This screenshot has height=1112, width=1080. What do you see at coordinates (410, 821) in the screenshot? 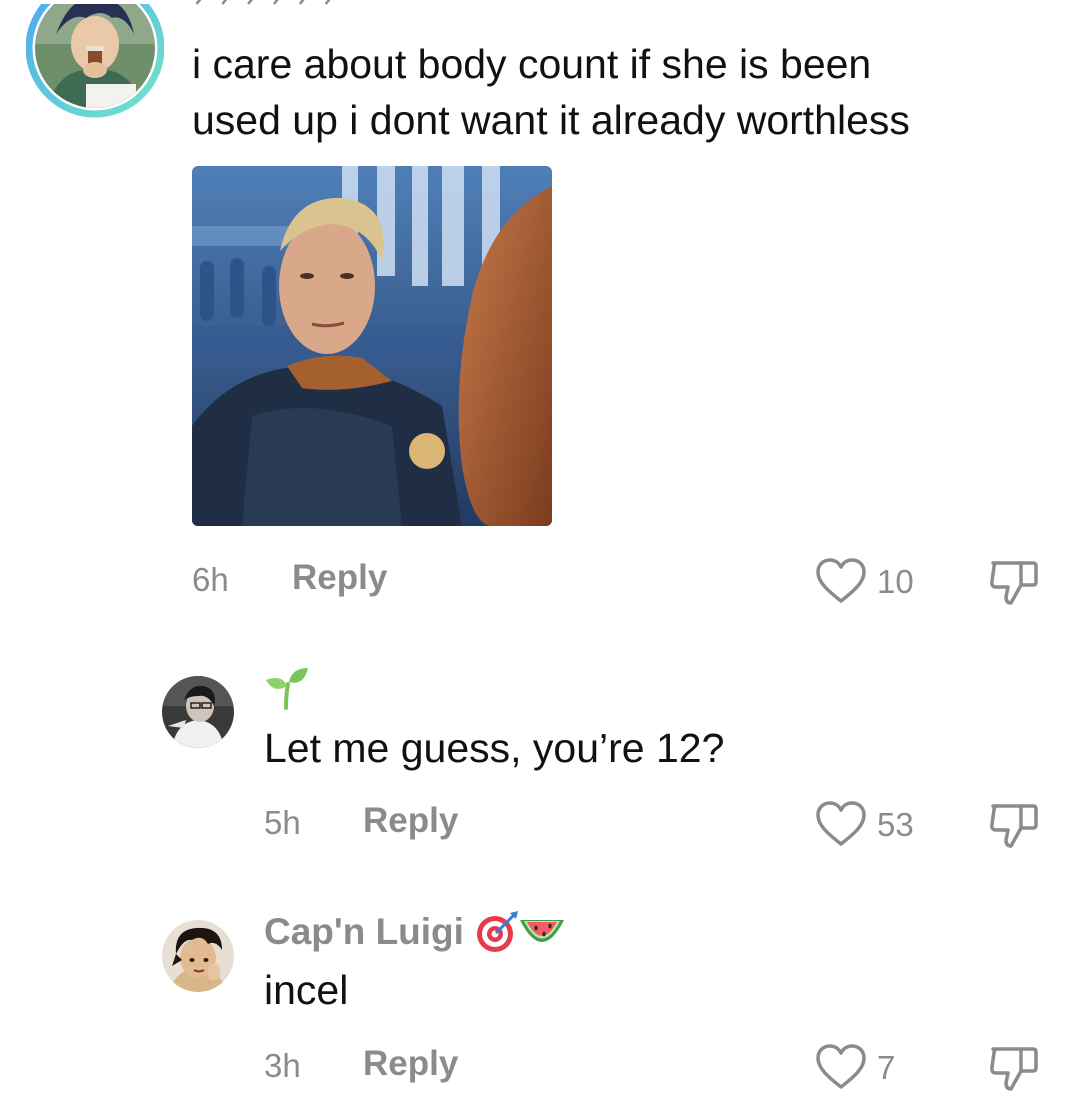
I see `comment-2-reply-button: Reply` at bounding box center [410, 821].